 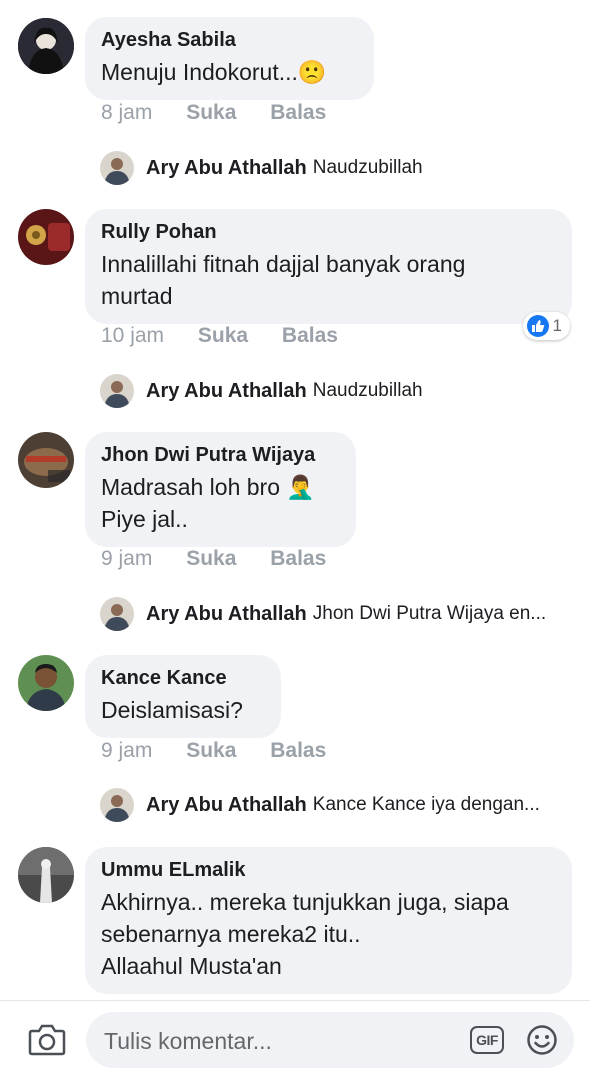 What do you see at coordinates (327, 870) in the screenshot?
I see `comment-author: Ummu ELmalik` at bounding box center [327, 870].